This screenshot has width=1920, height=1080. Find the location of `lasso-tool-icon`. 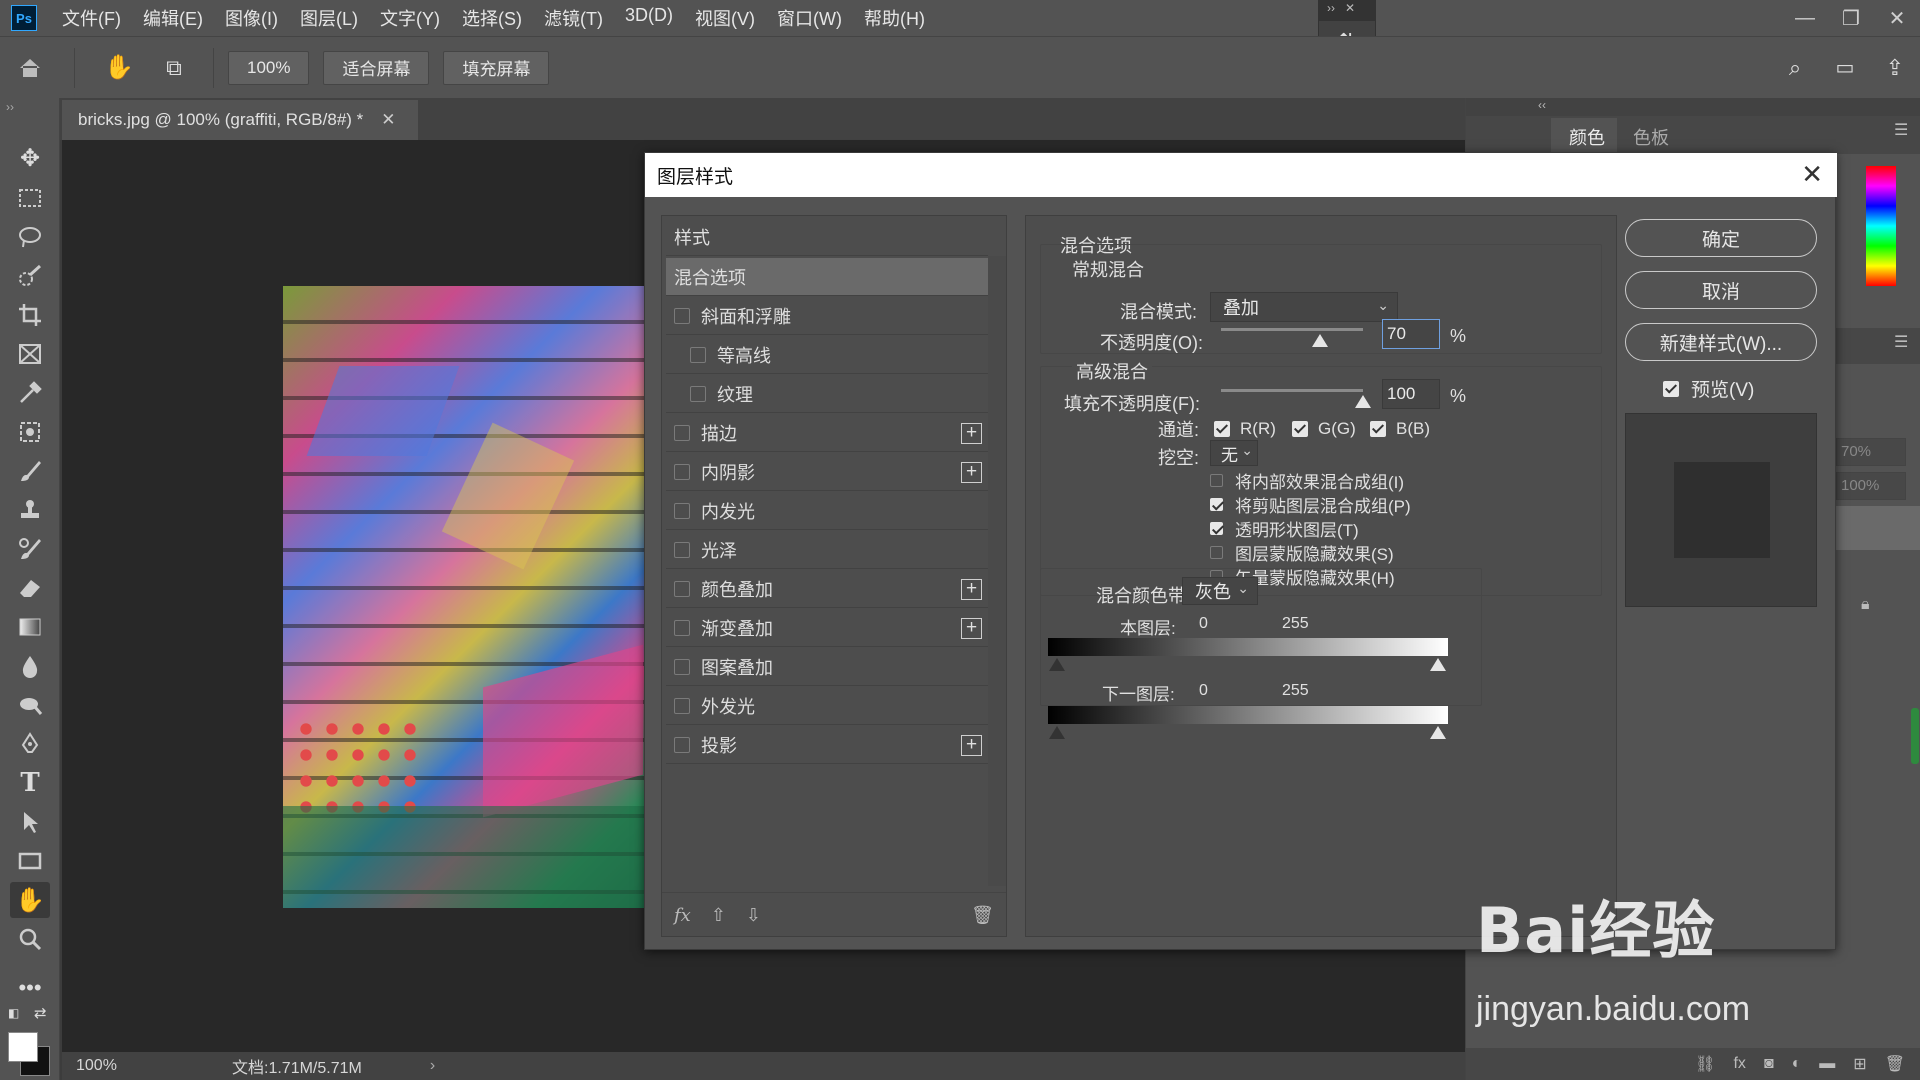

lasso-tool-icon is located at coordinates (30, 237).